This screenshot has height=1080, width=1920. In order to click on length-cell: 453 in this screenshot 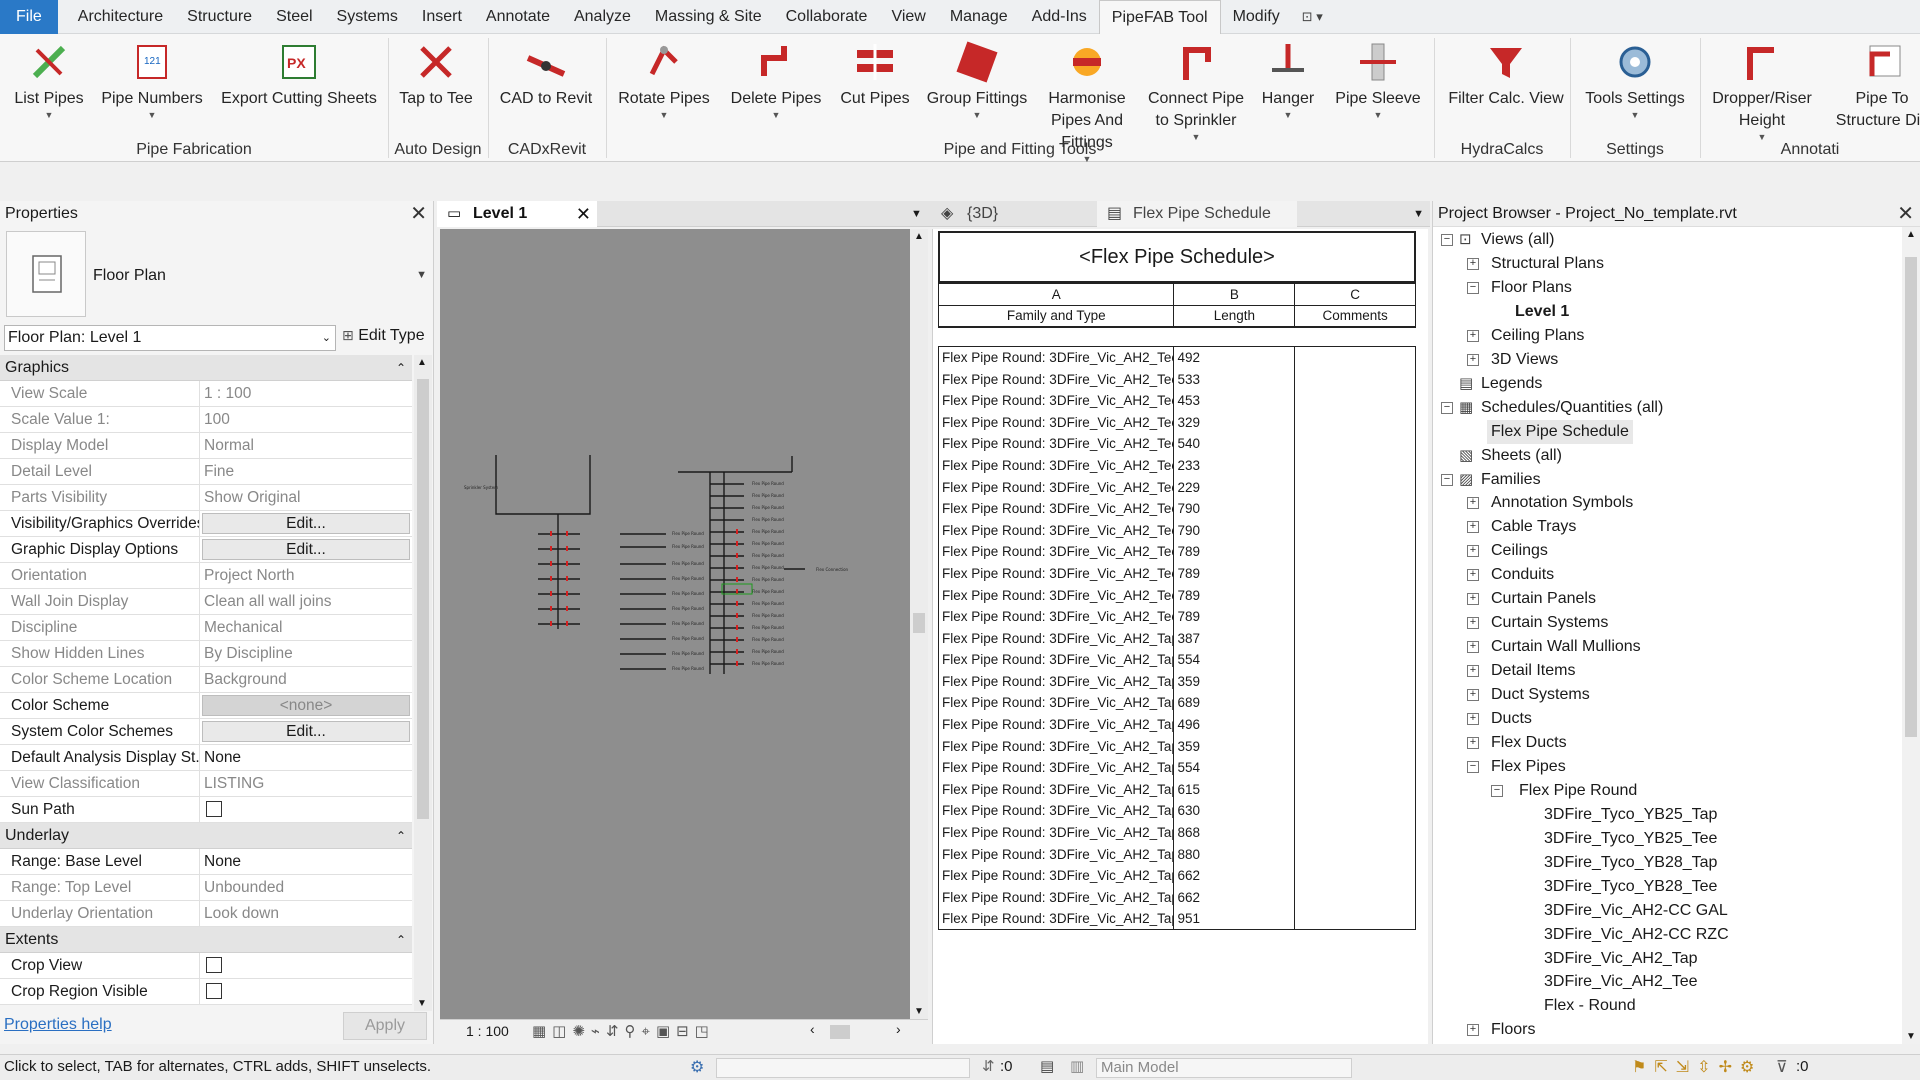, I will do `click(1234, 400)`.